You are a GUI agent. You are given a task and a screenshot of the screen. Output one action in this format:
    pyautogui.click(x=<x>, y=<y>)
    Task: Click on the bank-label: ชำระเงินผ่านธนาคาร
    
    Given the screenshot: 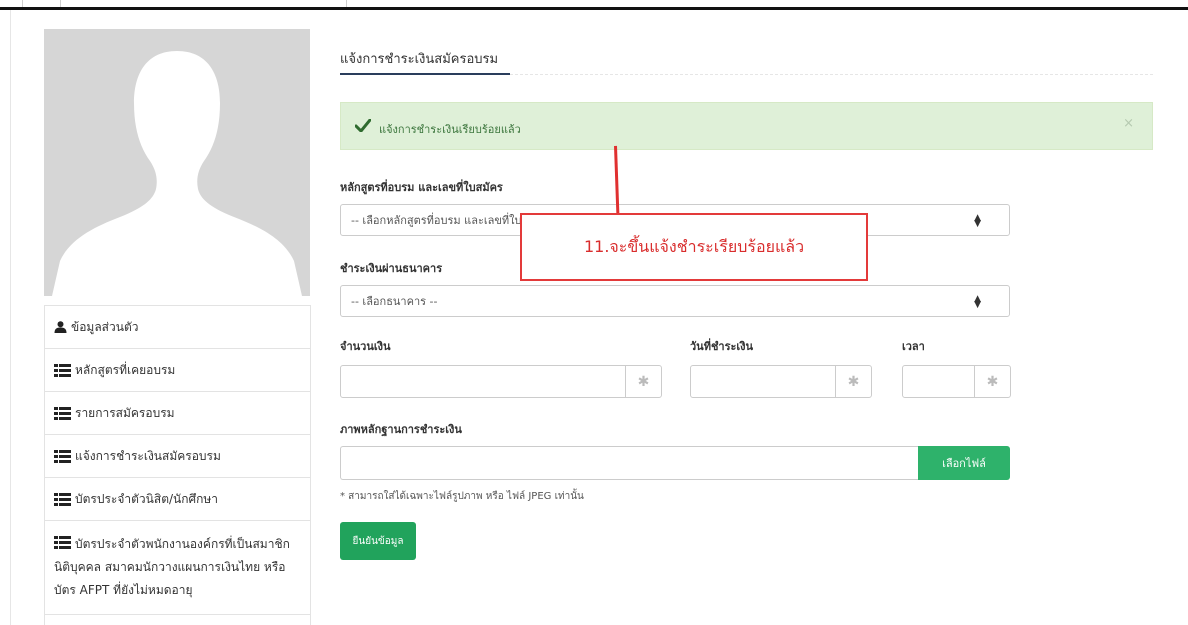 What is the action you would take?
    pyautogui.click(x=391, y=268)
    